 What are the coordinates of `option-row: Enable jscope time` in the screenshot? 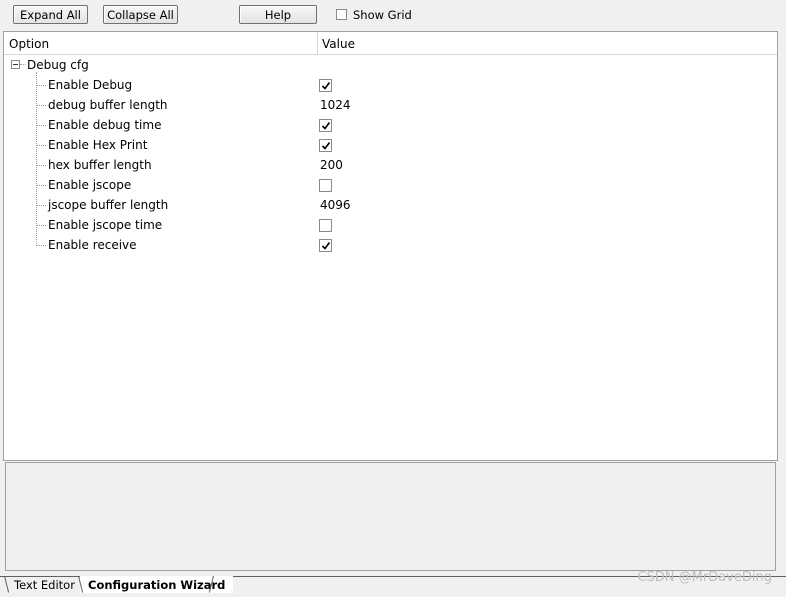 It's located at (390, 225).